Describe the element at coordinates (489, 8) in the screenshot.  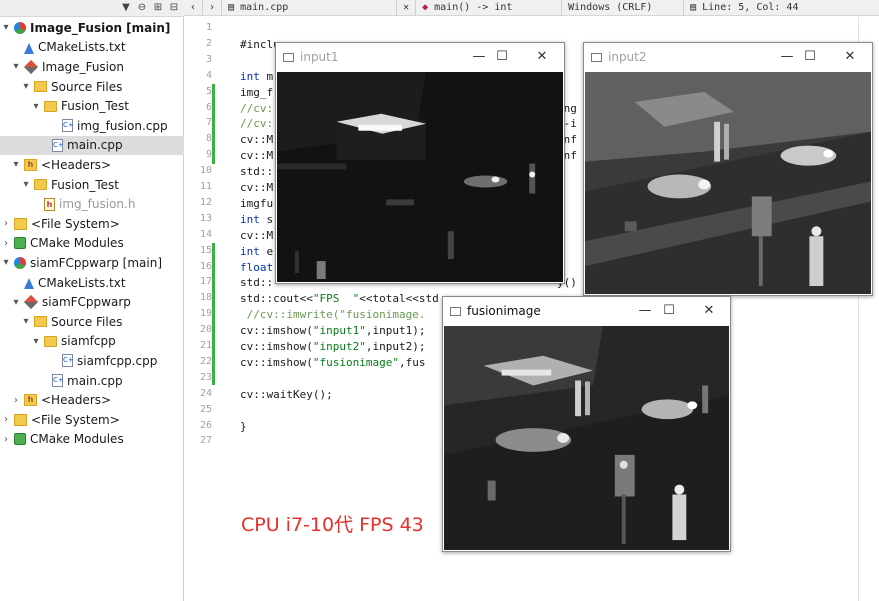
I see `function-crumb: ◆ main() -> int` at that location.